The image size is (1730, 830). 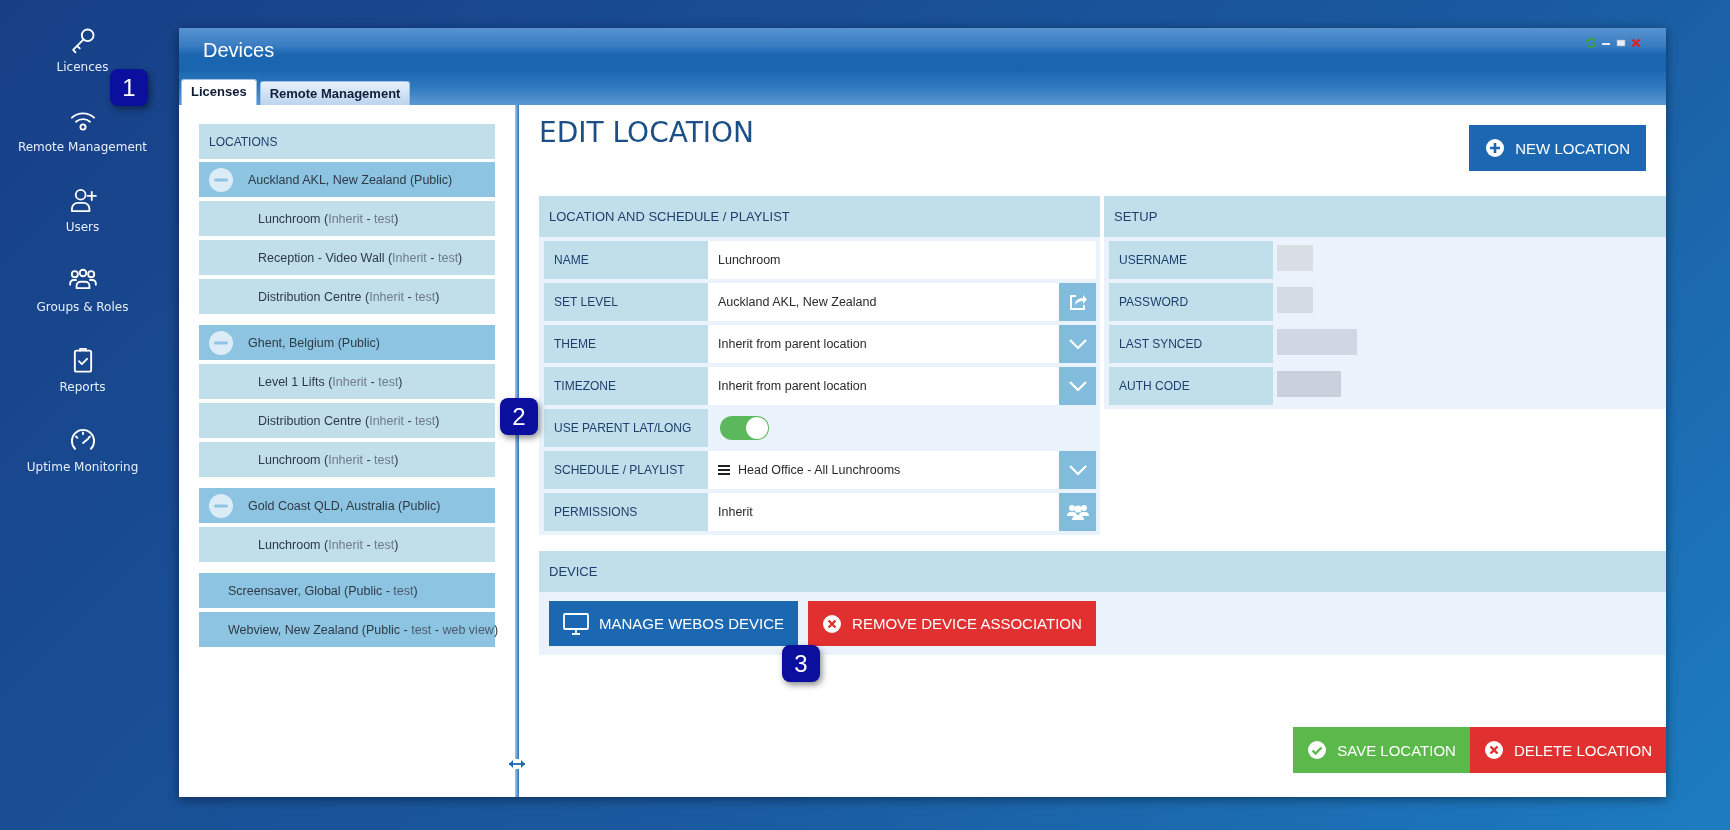 What do you see at coordinates (330, 381) in the screenshot?
I see `location-name: Level 1 Lifts (Inherit - test)` at bounding box center [330, 381].